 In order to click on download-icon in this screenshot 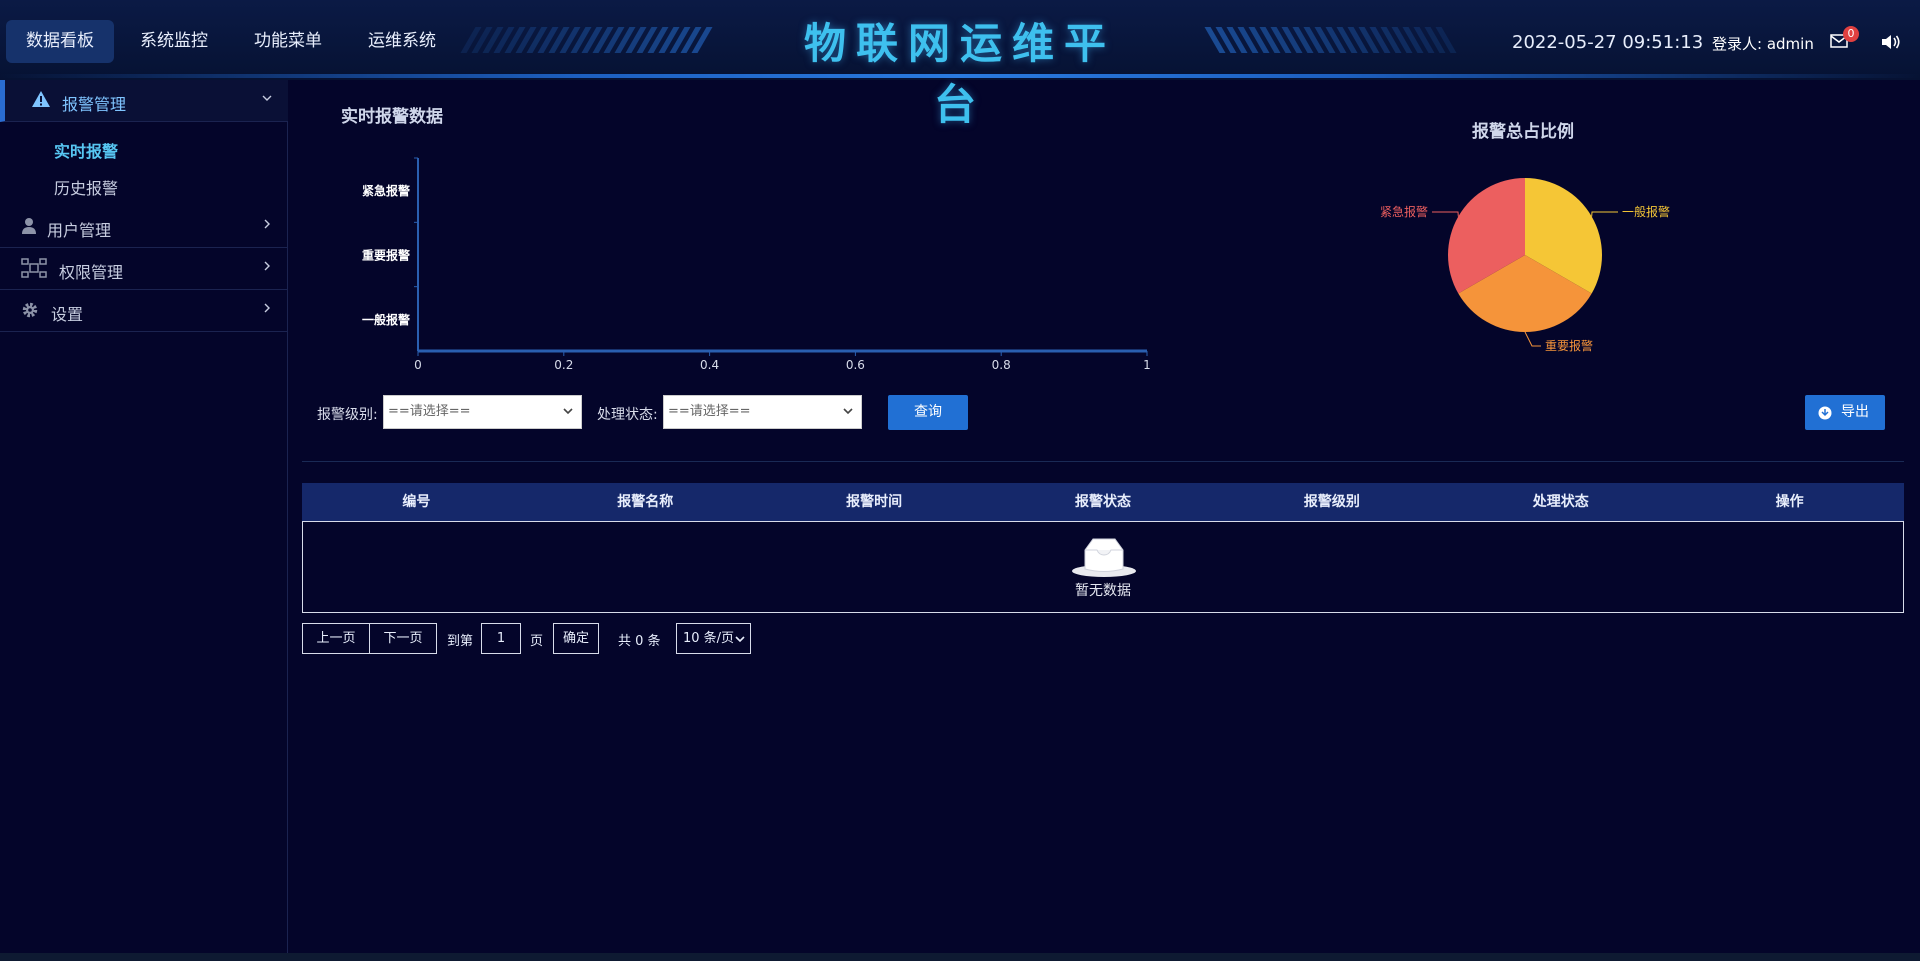, I will do `click(1825, 413)`.